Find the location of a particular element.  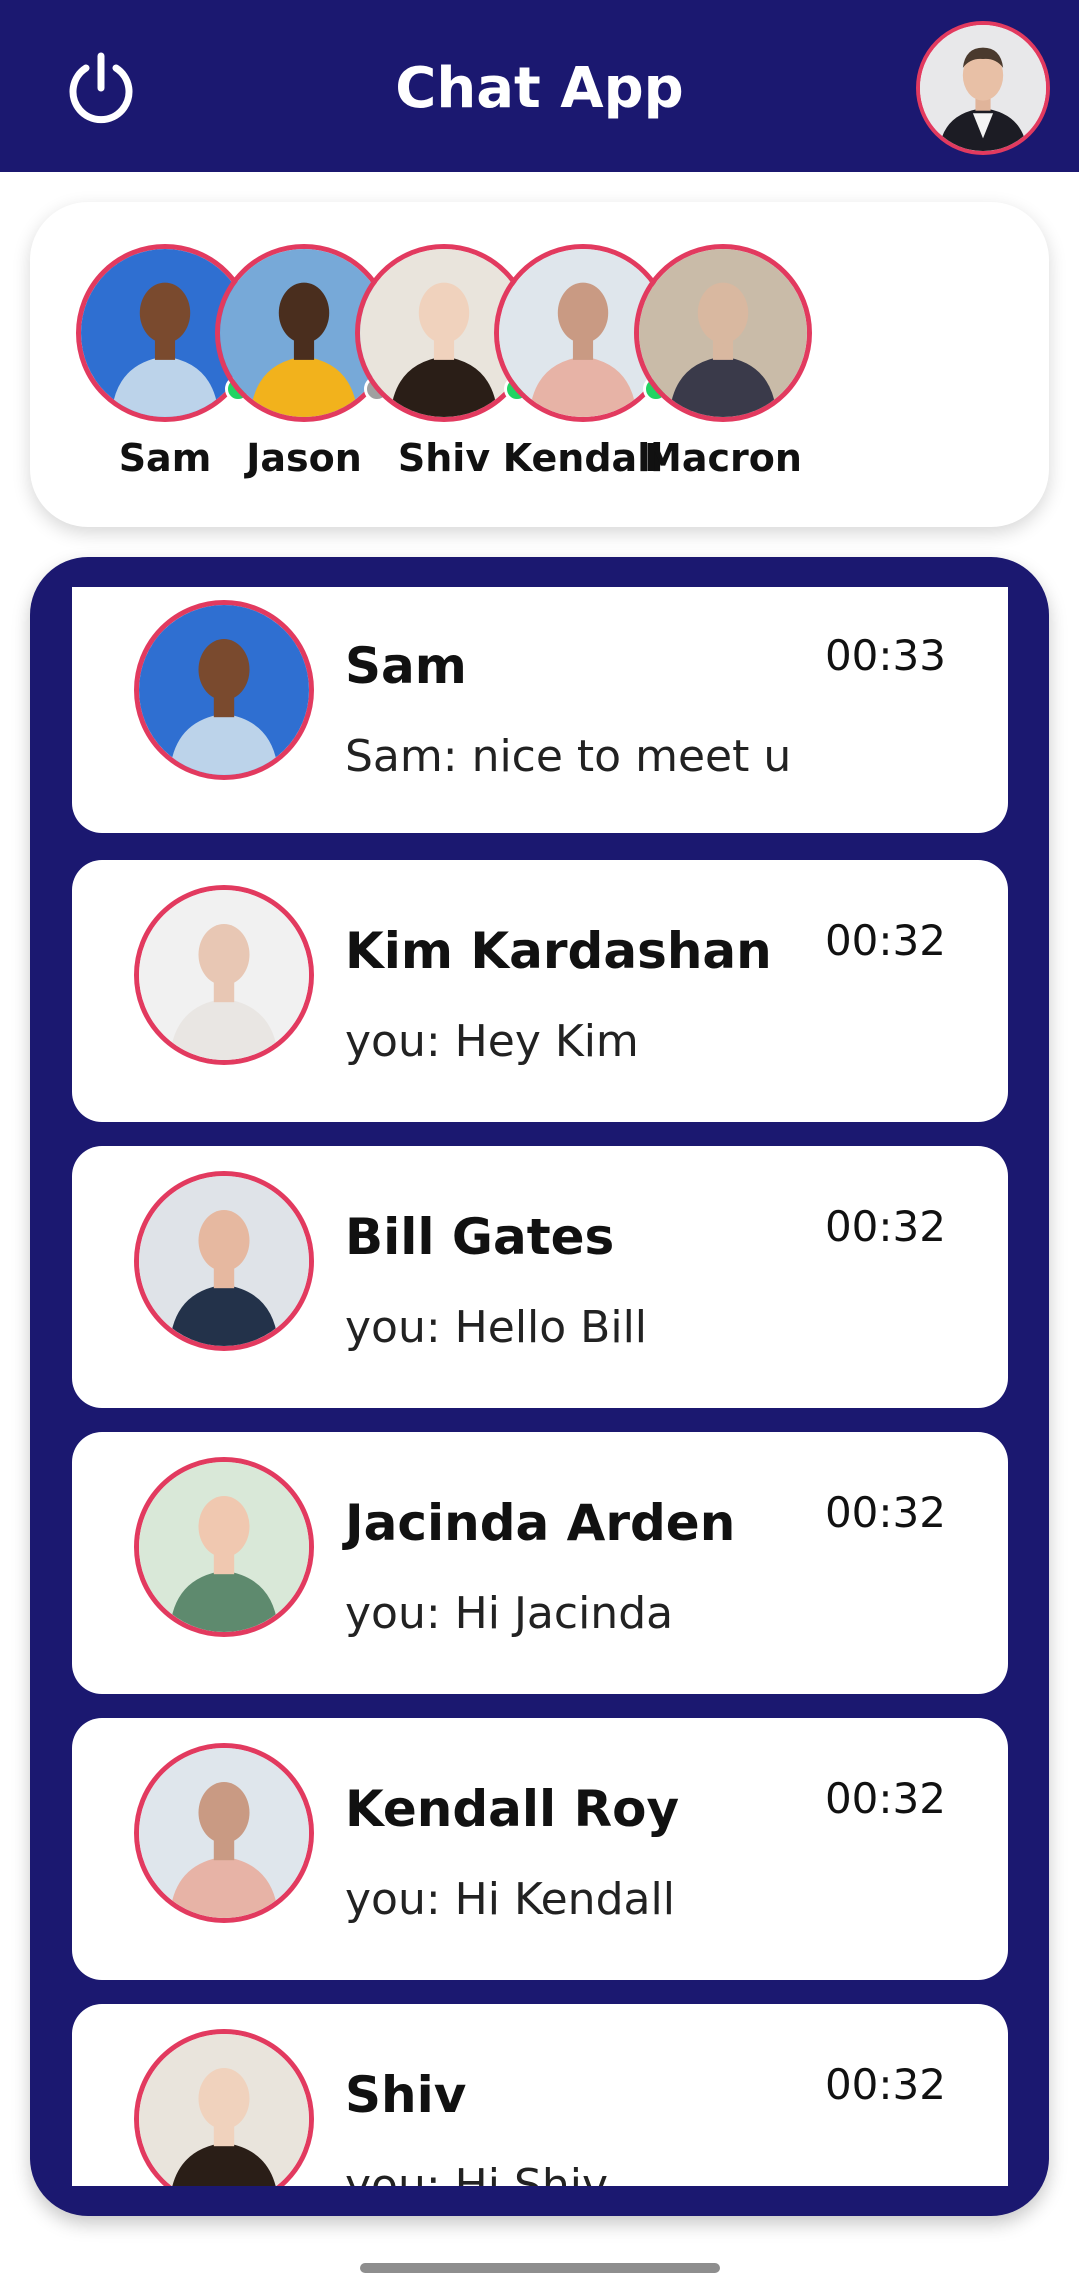

story-avatar is located at coordinates (723, 333).